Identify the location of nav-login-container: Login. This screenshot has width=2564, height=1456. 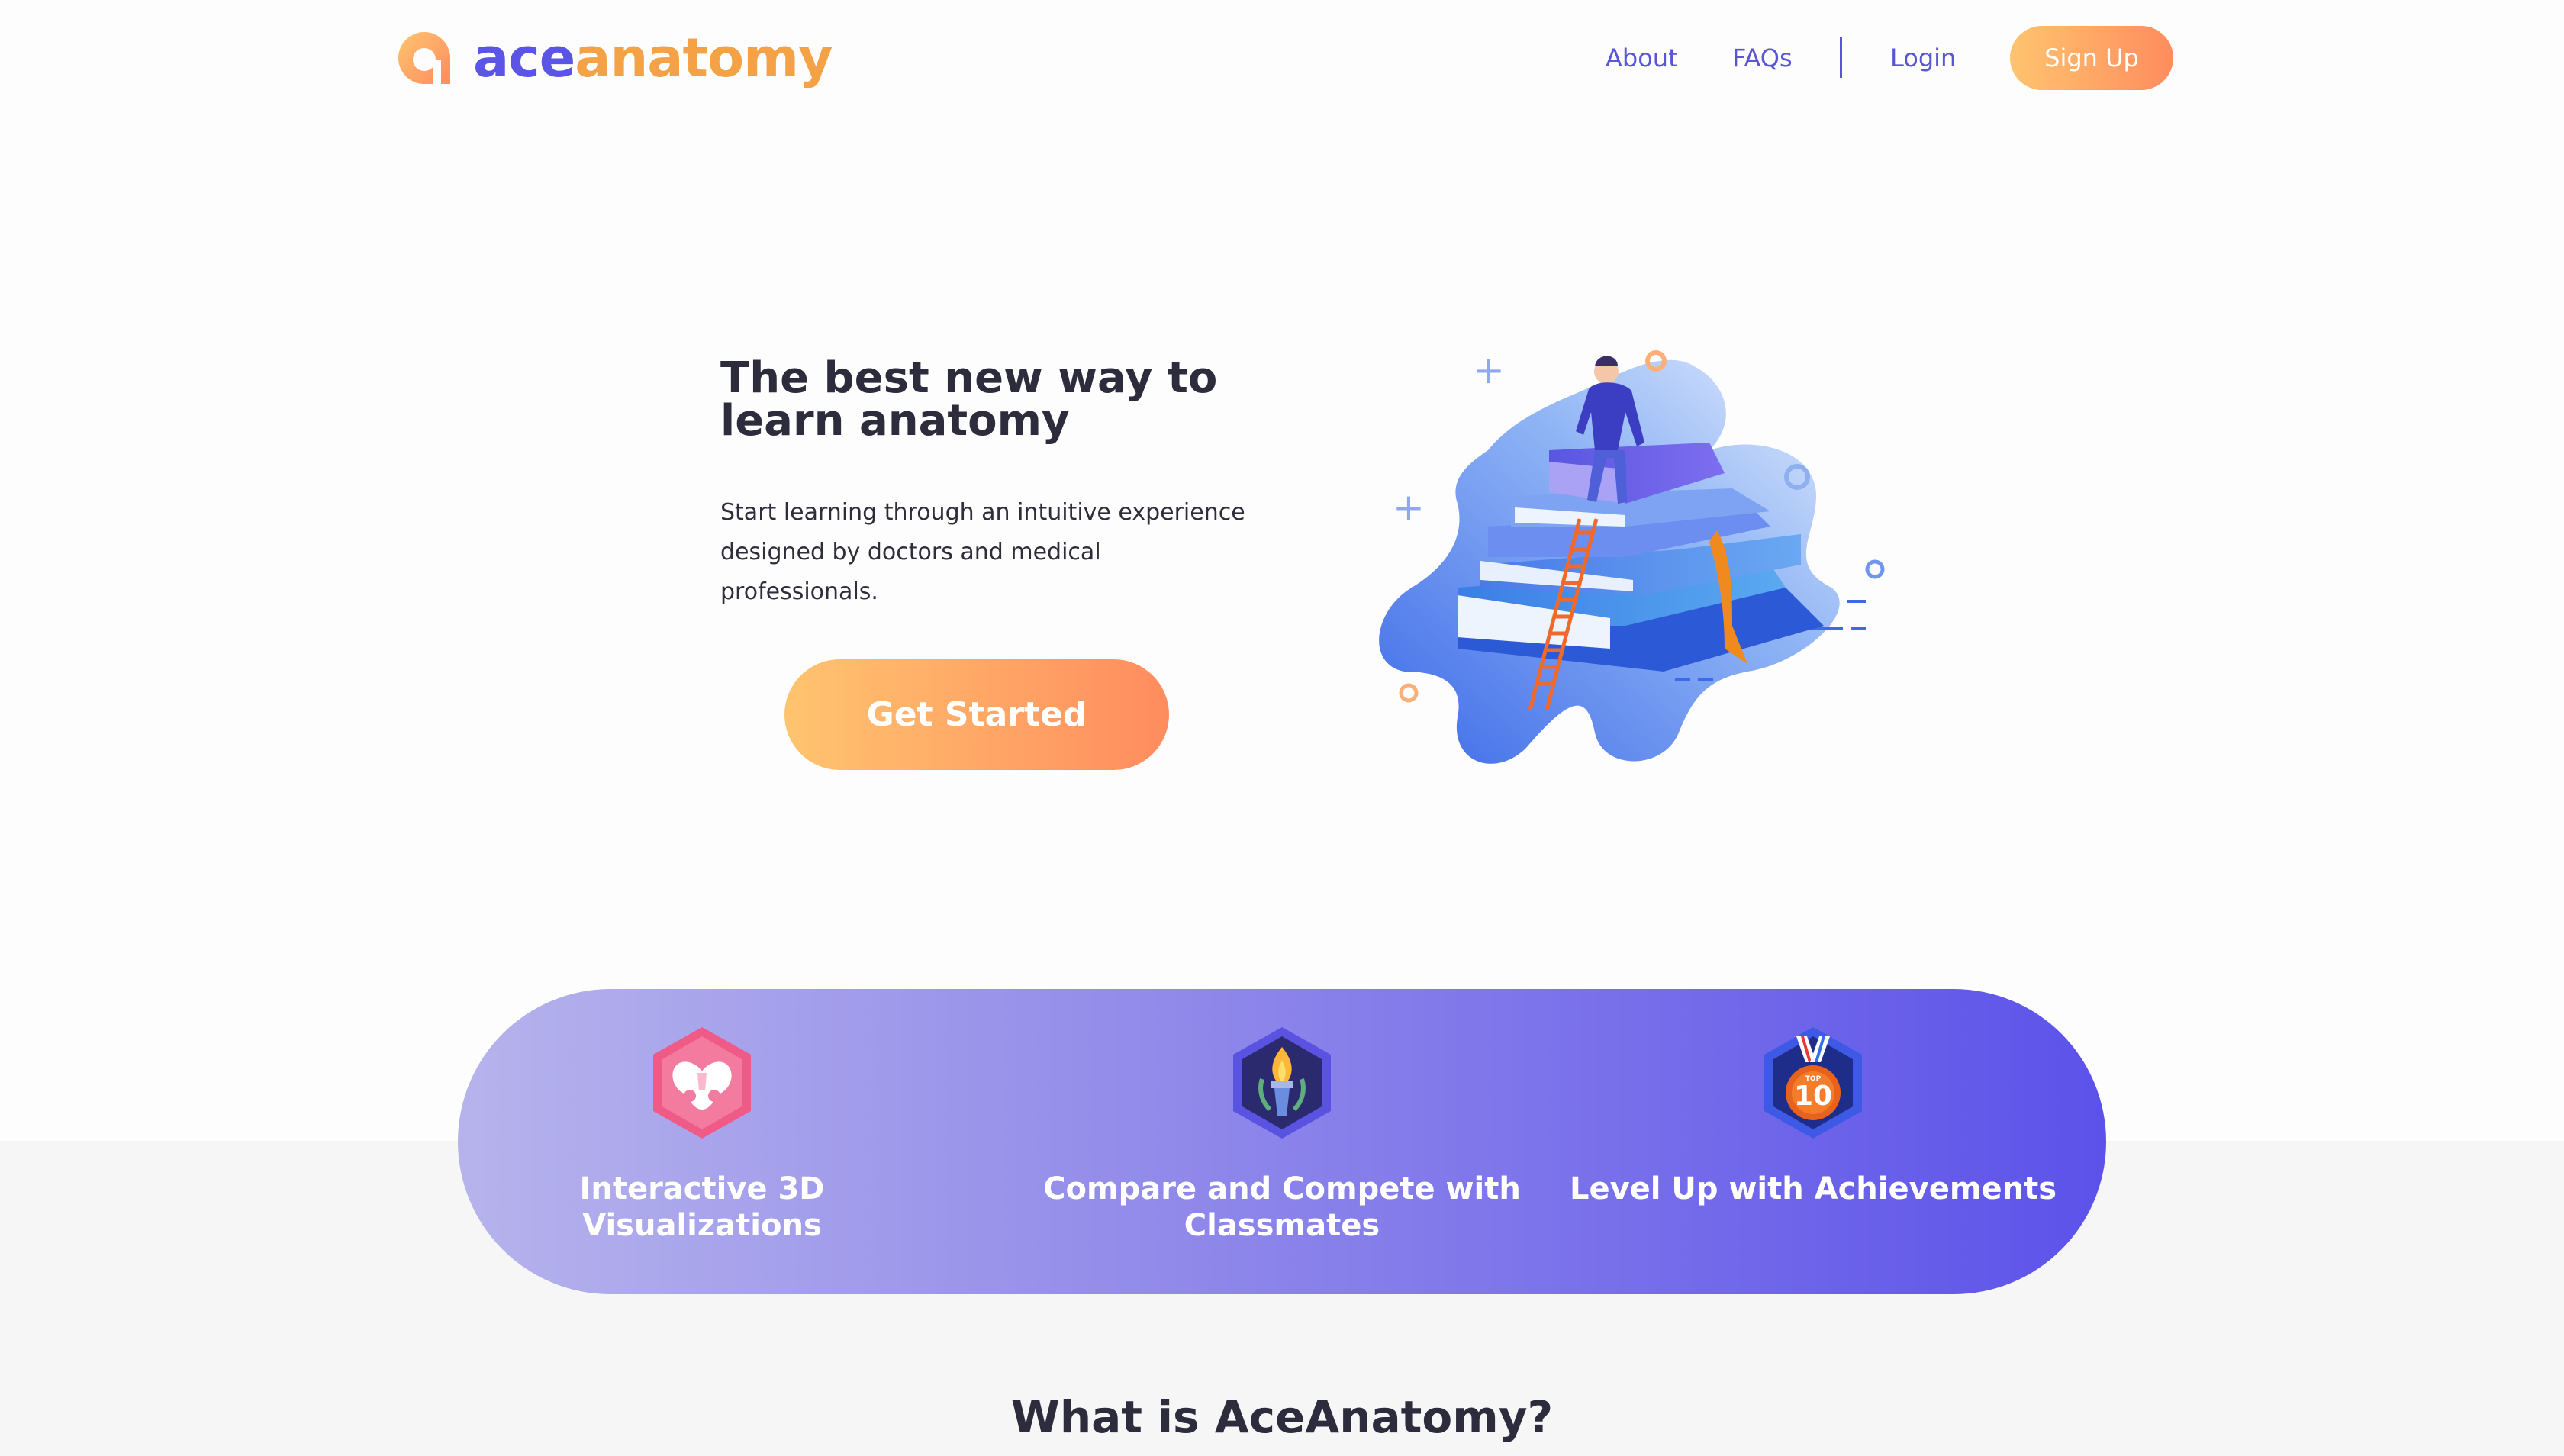
(1923, 58).